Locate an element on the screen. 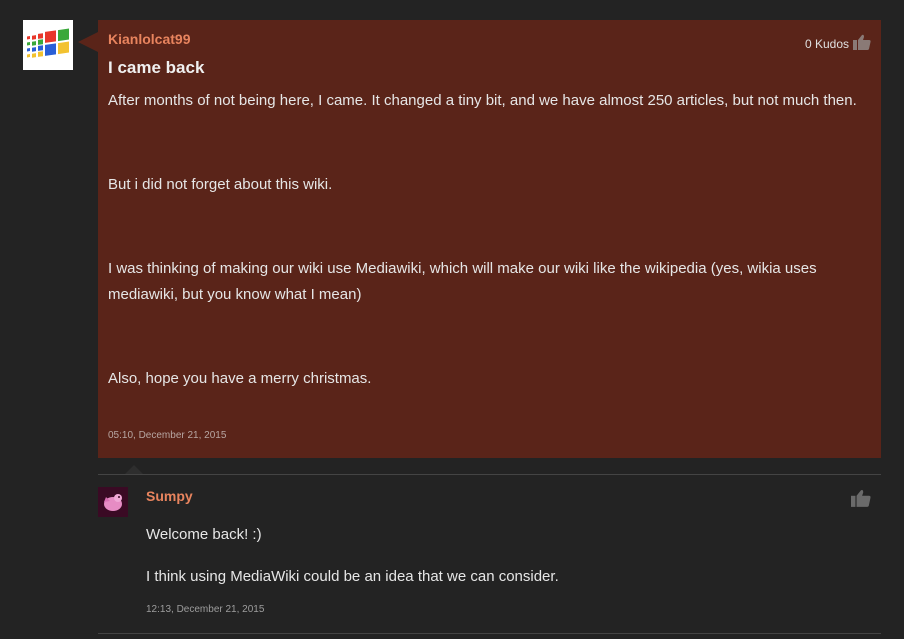  kudos-area: 0 Kudos is located at coordinates (838, 43).